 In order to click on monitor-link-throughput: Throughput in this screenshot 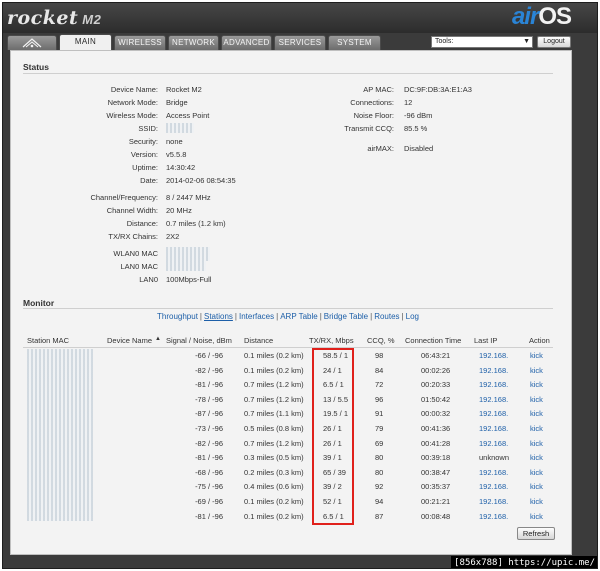, I will do `click(177, 316)`.